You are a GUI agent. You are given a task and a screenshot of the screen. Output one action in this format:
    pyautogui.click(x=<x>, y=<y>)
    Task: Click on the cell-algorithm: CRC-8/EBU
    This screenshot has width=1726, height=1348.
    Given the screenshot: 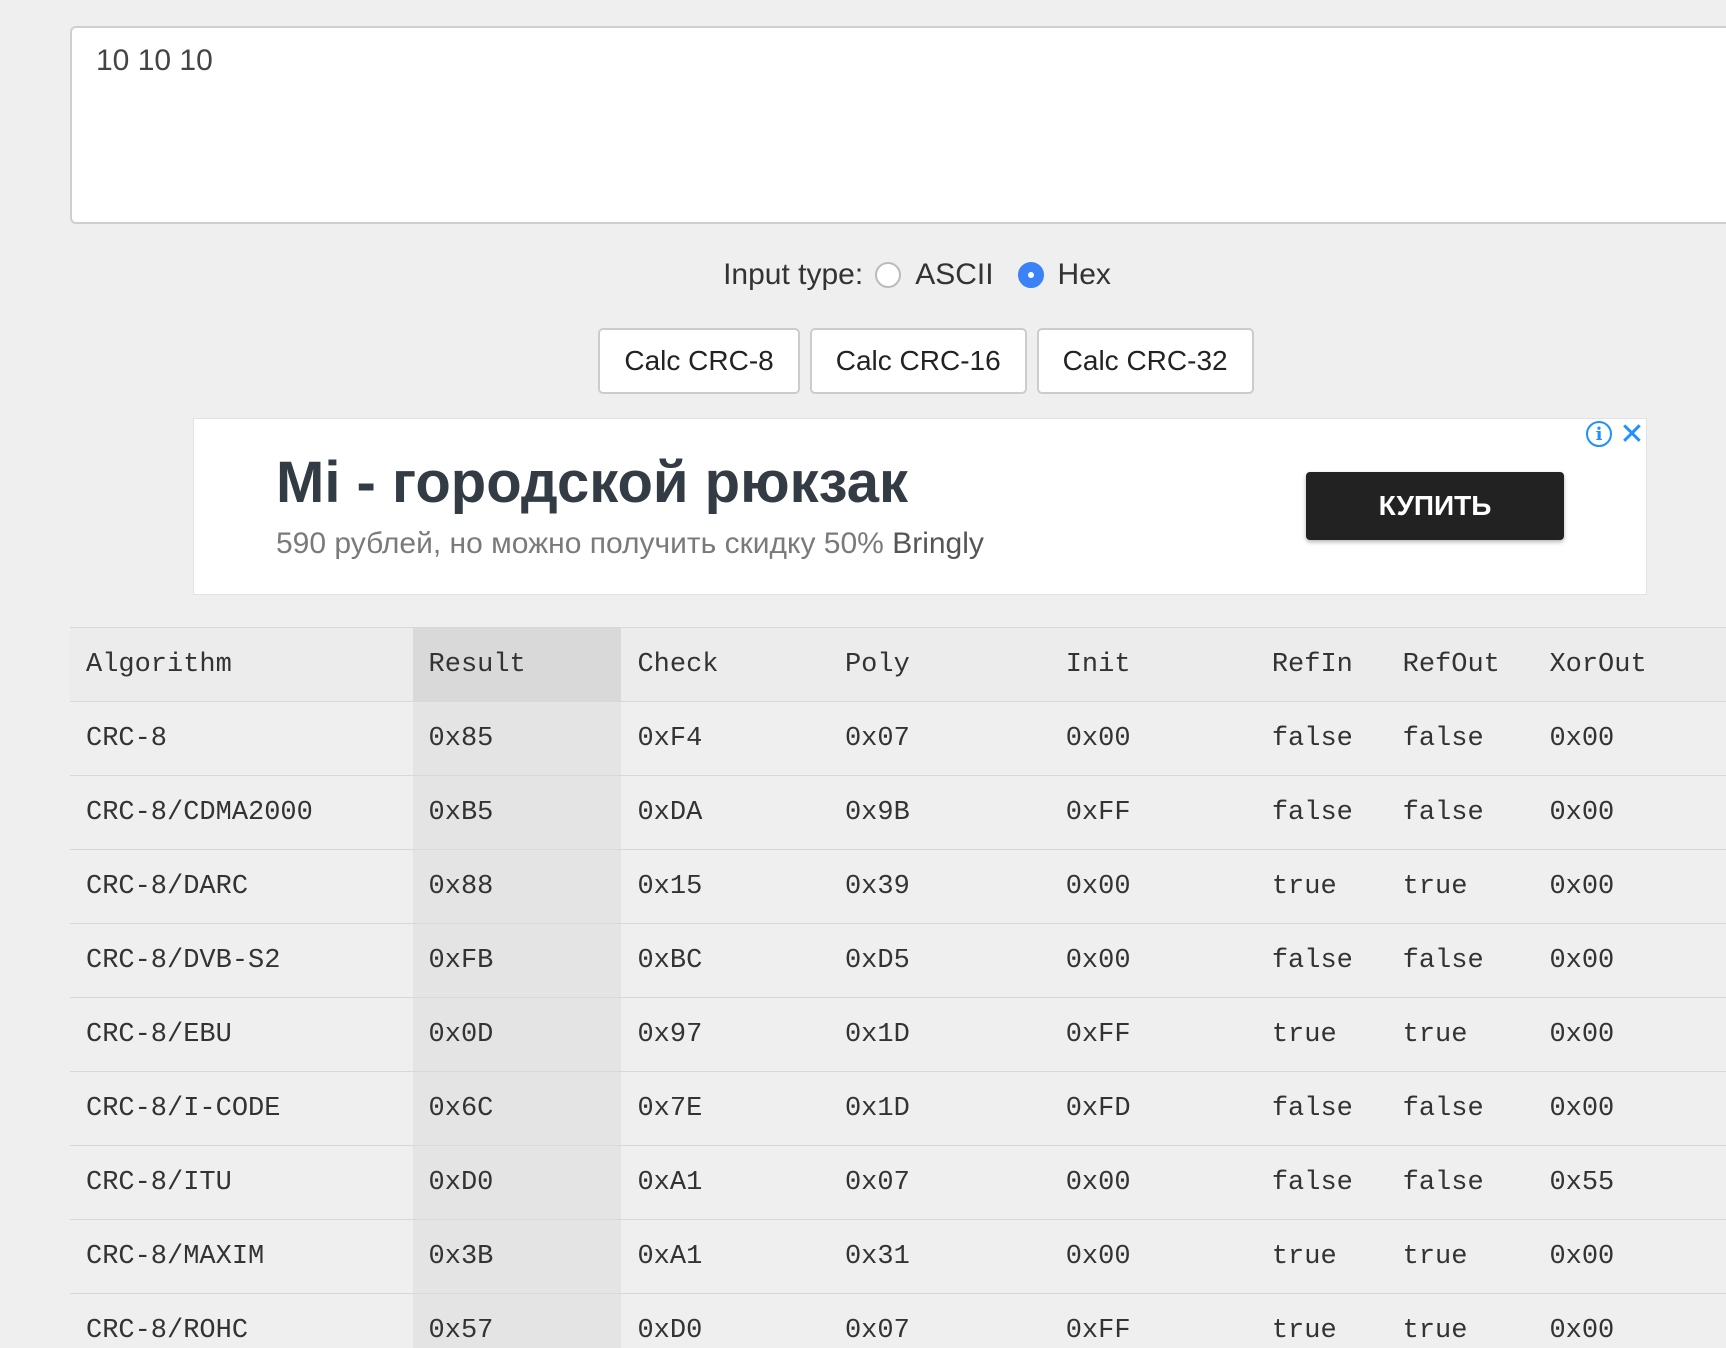 What is the action you would take?
    pyautogui.click(x=241, y=1034)
    